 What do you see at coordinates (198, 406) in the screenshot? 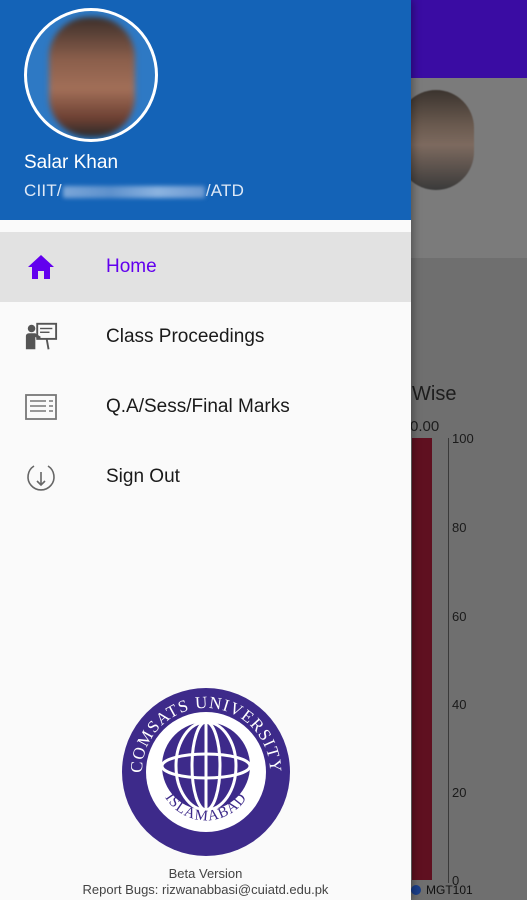
I see `menu-label-marks: Q.A/Sess/Final Marks` at bounding box center [198, 406].